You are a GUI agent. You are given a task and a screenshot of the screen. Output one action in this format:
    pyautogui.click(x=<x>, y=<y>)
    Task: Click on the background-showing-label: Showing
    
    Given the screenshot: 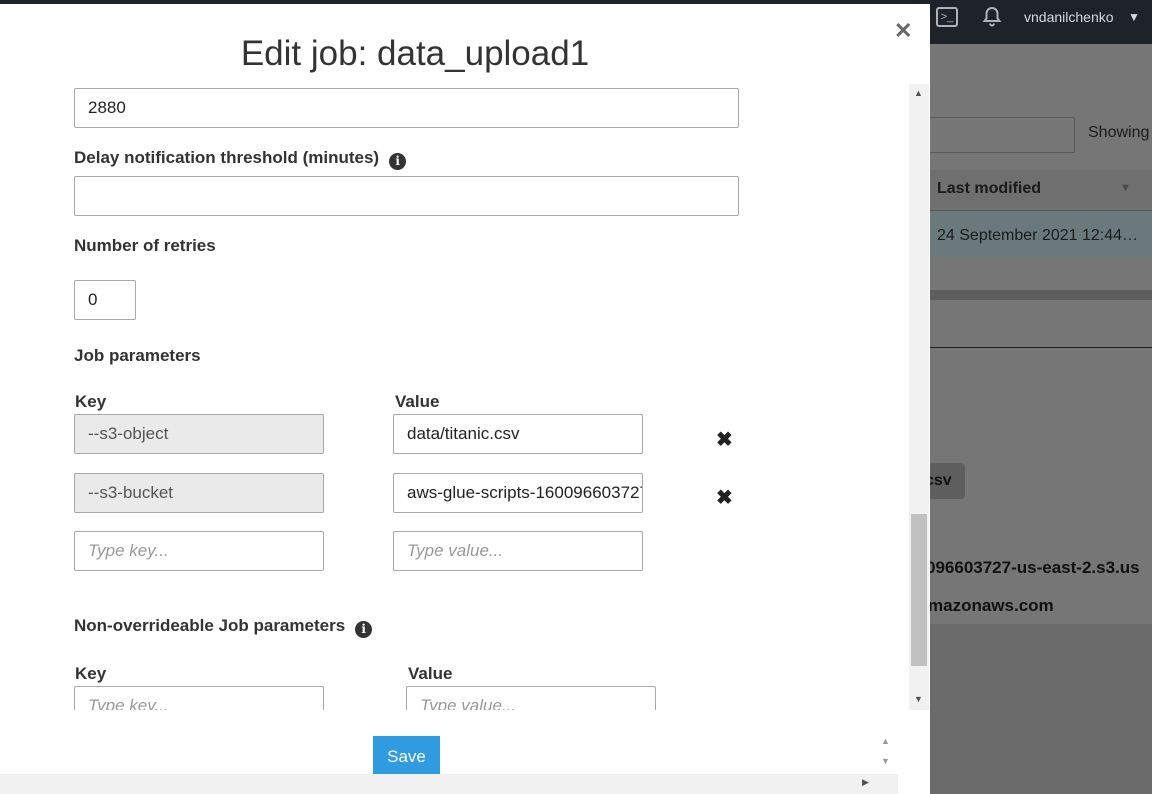 What is the action you would take?
    pyautogui.click(x=1119, y=132)
    